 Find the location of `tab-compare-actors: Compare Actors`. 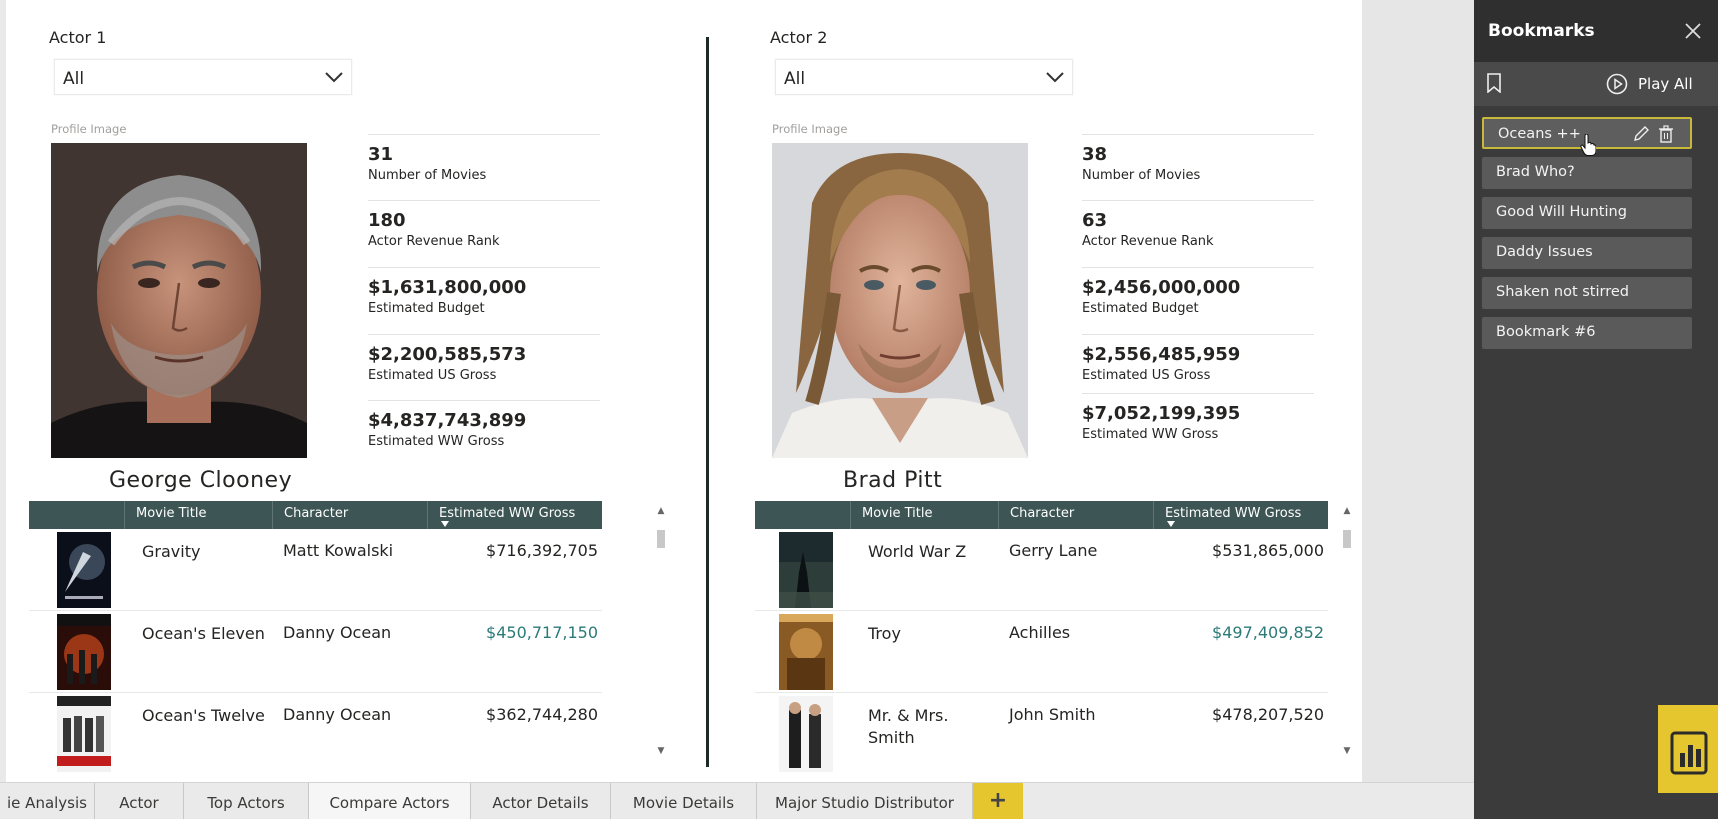

tab-compare-actors: Compare Actors is located at coordinates (390, 801).